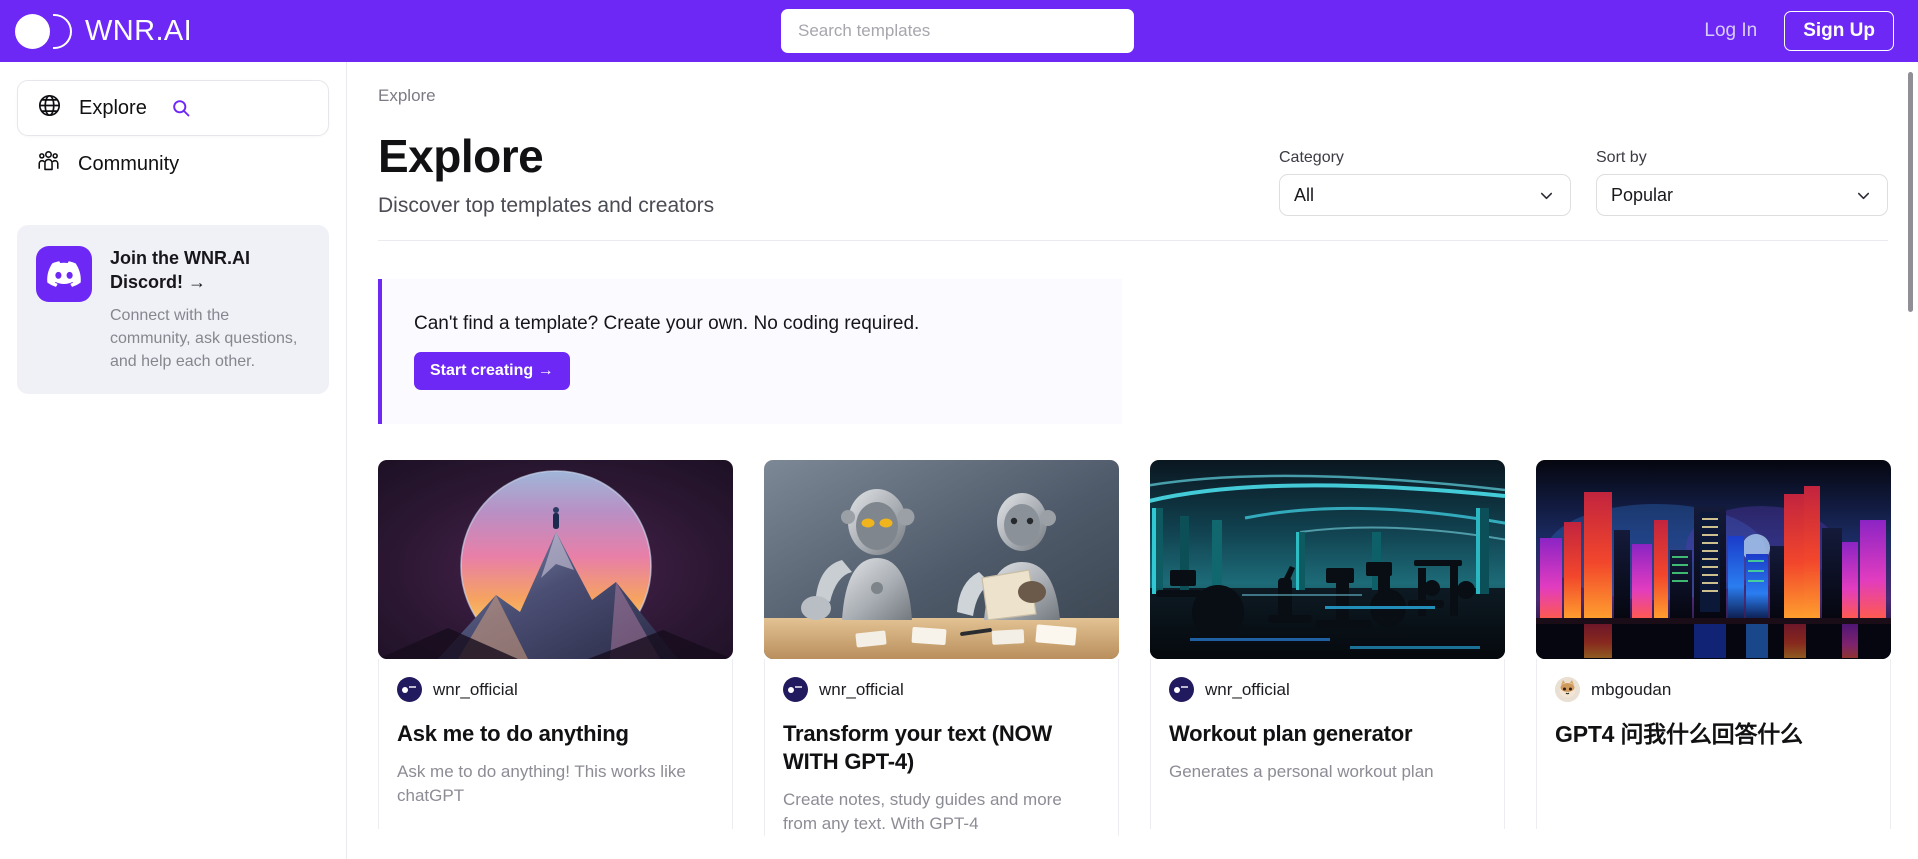  I want to click on sortby-filter-group: Sort by Popular, so click(1742, 183).